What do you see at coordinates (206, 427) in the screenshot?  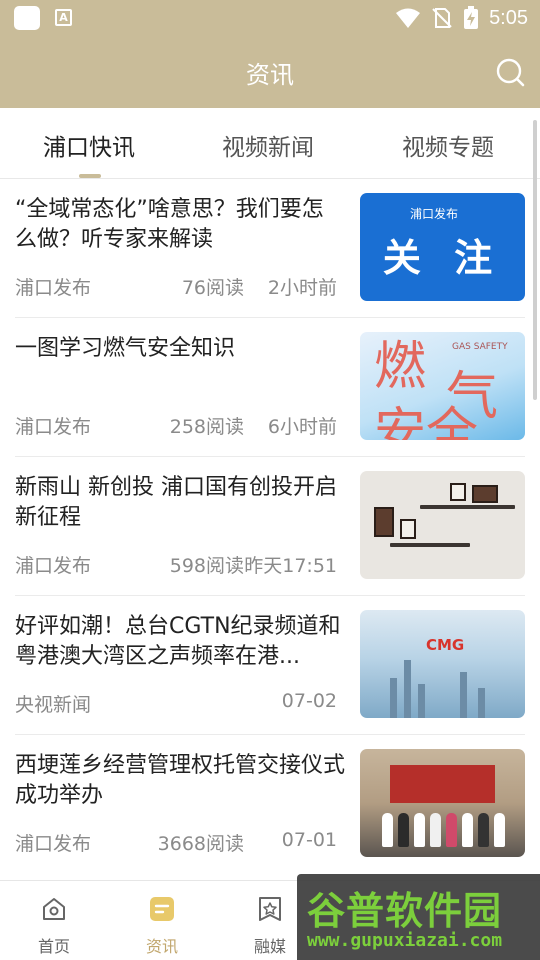 I see `news-read-count: 258阅读` at bounding box center [206, 427].